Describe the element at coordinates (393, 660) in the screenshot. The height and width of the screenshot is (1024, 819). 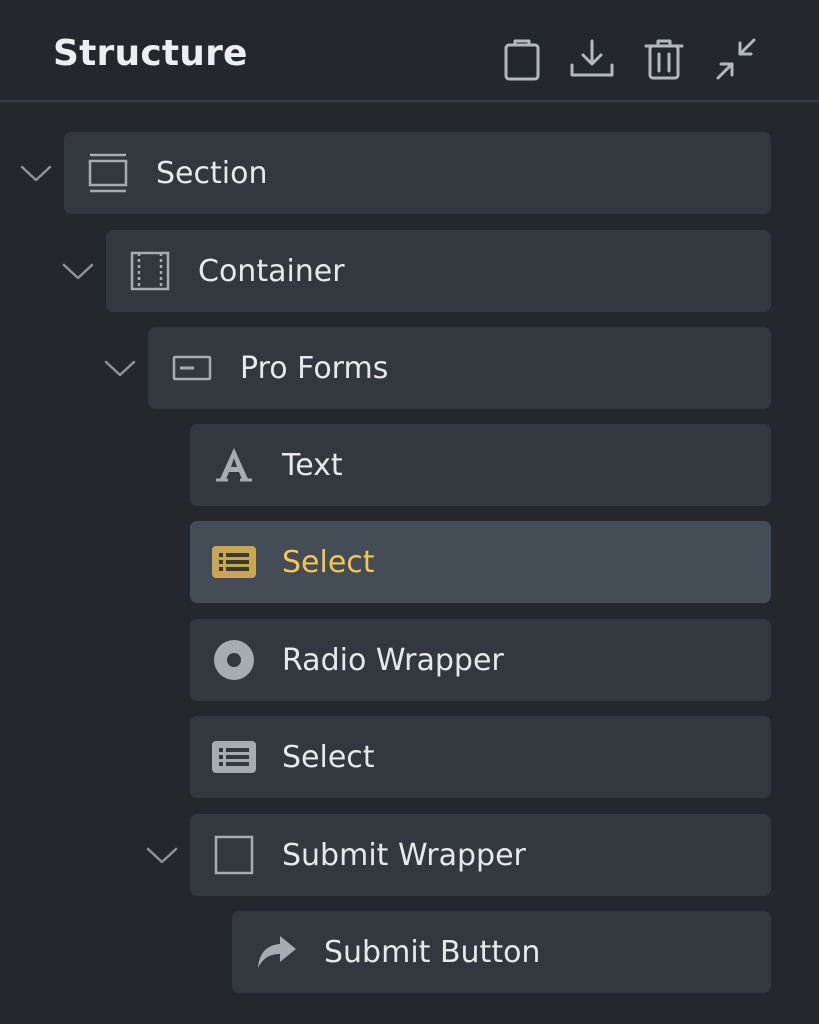
I see `tree-item-label: Radio Wrapper` at that location.